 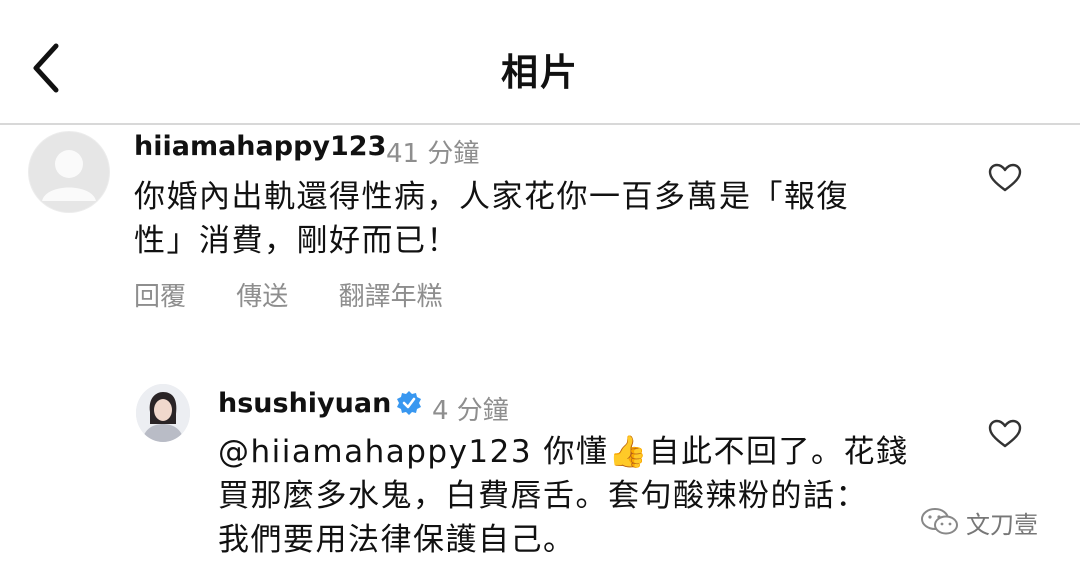 What do you see at coordinates (262, 297) in the screenshot?
I see `send-button: 傳送` at bounding box center [262, 297].